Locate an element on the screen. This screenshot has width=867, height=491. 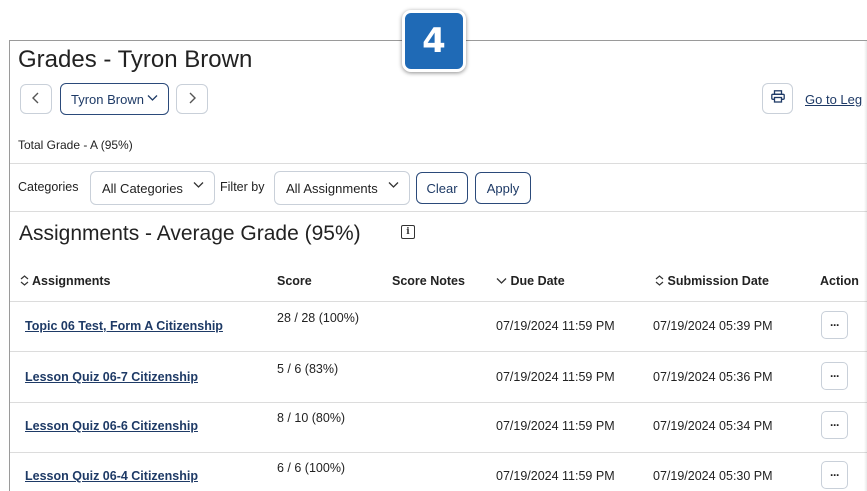
submission-date-value: 07/19/2024 05:36 PM is located at coordinates (713, 377).